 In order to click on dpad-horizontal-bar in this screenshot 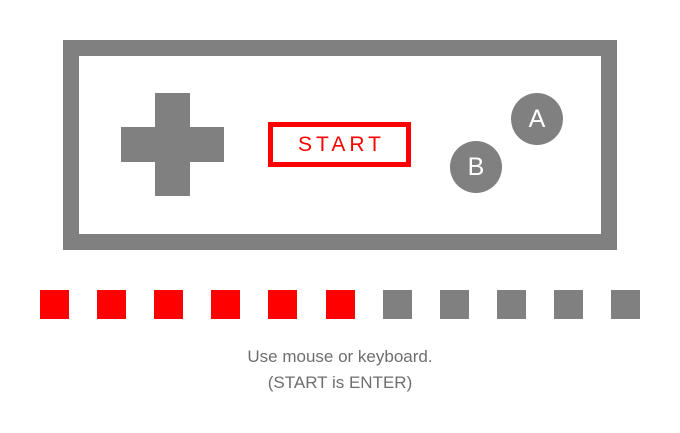, I will do `click(172, 144)`.